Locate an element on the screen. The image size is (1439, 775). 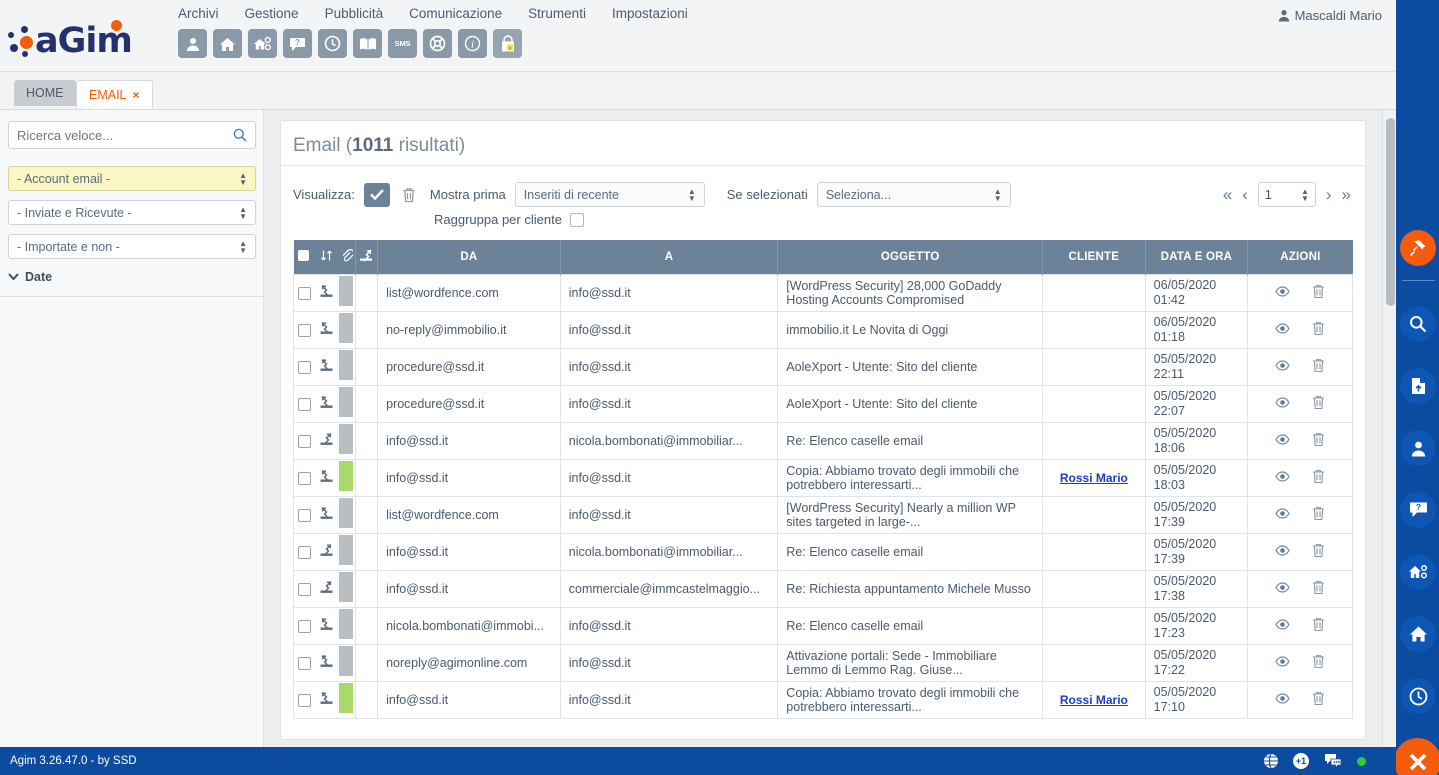
mostra-prima-select: Inseriti di recente ▲ ▼ is located at coordinates (609, 194).